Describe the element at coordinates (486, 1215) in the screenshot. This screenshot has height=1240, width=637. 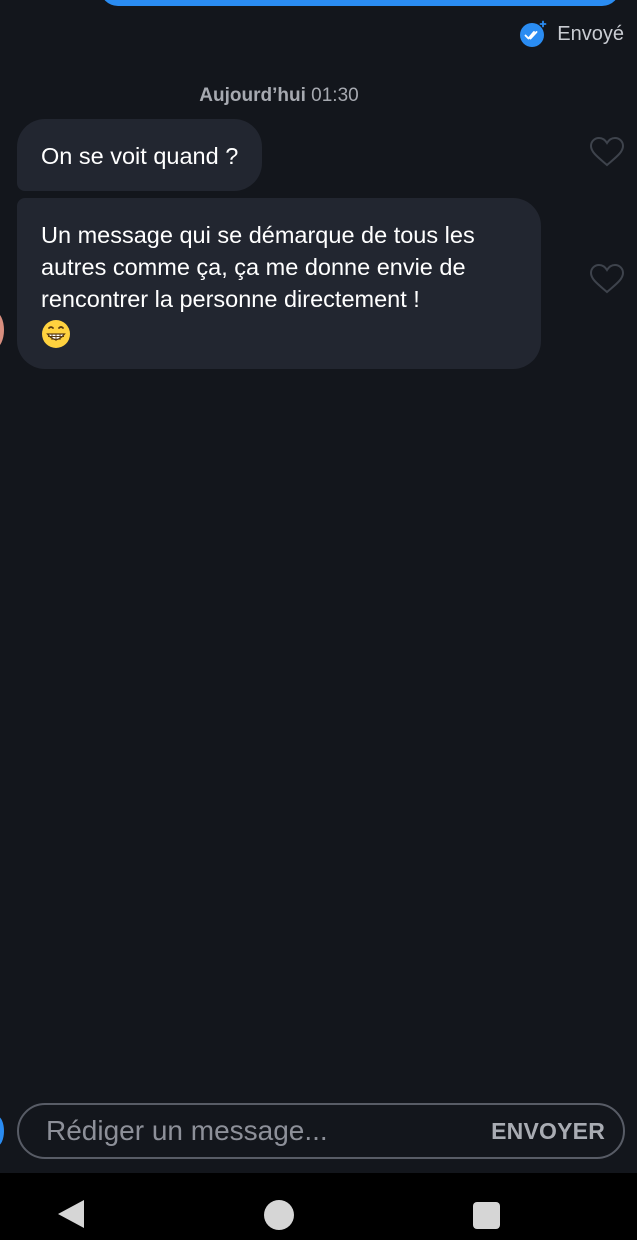
I see `recents-icon` at that location.